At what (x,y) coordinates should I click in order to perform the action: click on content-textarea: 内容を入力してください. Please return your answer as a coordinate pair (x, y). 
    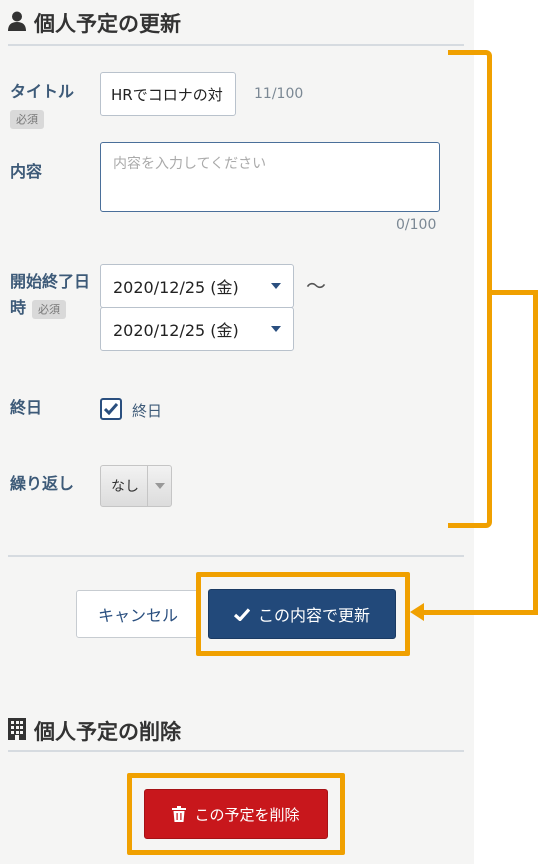
    Looking at the image, I should click on (270, 177).